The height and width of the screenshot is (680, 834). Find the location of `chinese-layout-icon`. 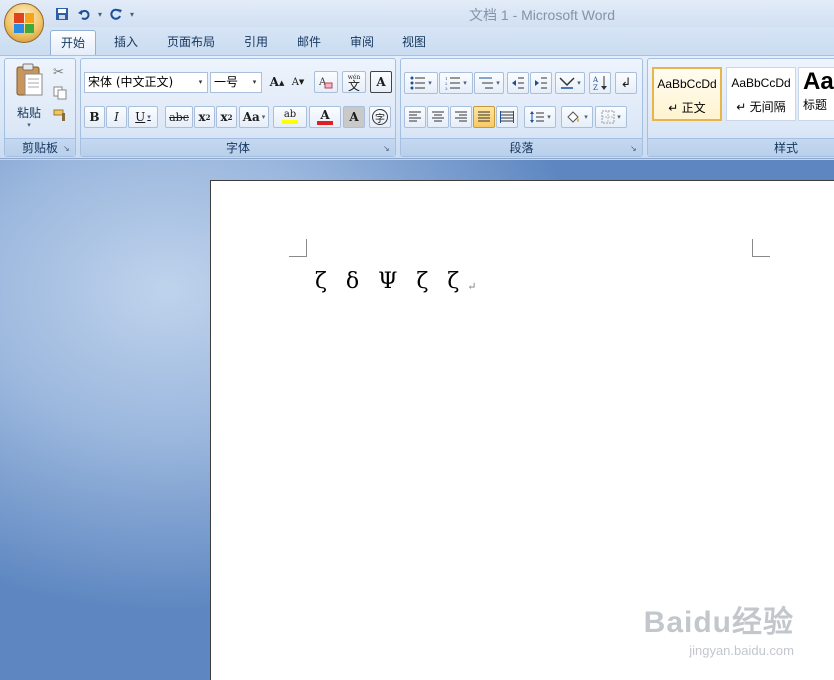

chinese-layout-icon is located at coordinates (567, 83).